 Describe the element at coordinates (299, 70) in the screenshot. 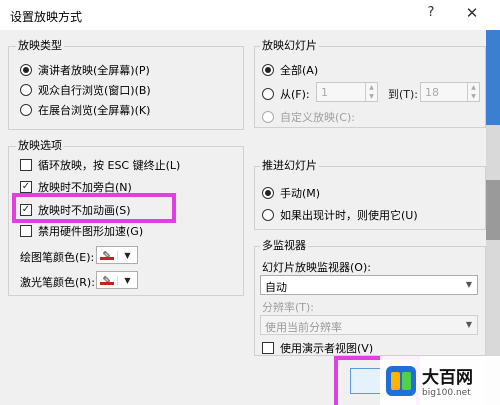

I see `radio-all-slides-label: 全部(A)` at that location.